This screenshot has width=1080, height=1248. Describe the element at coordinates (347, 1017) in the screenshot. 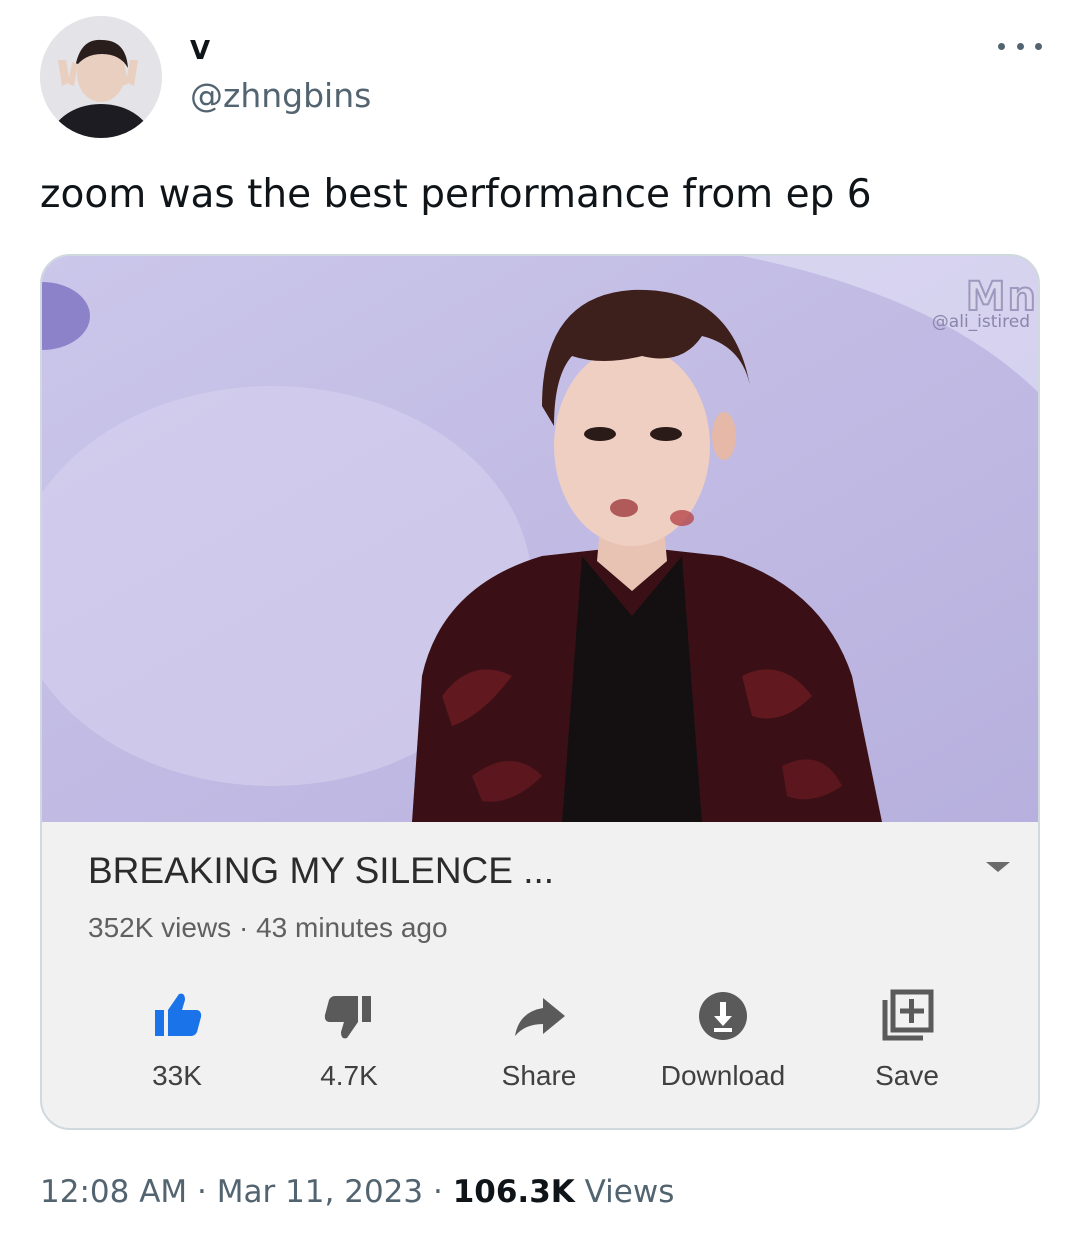

I see `thumbs-down-icon` at that location.